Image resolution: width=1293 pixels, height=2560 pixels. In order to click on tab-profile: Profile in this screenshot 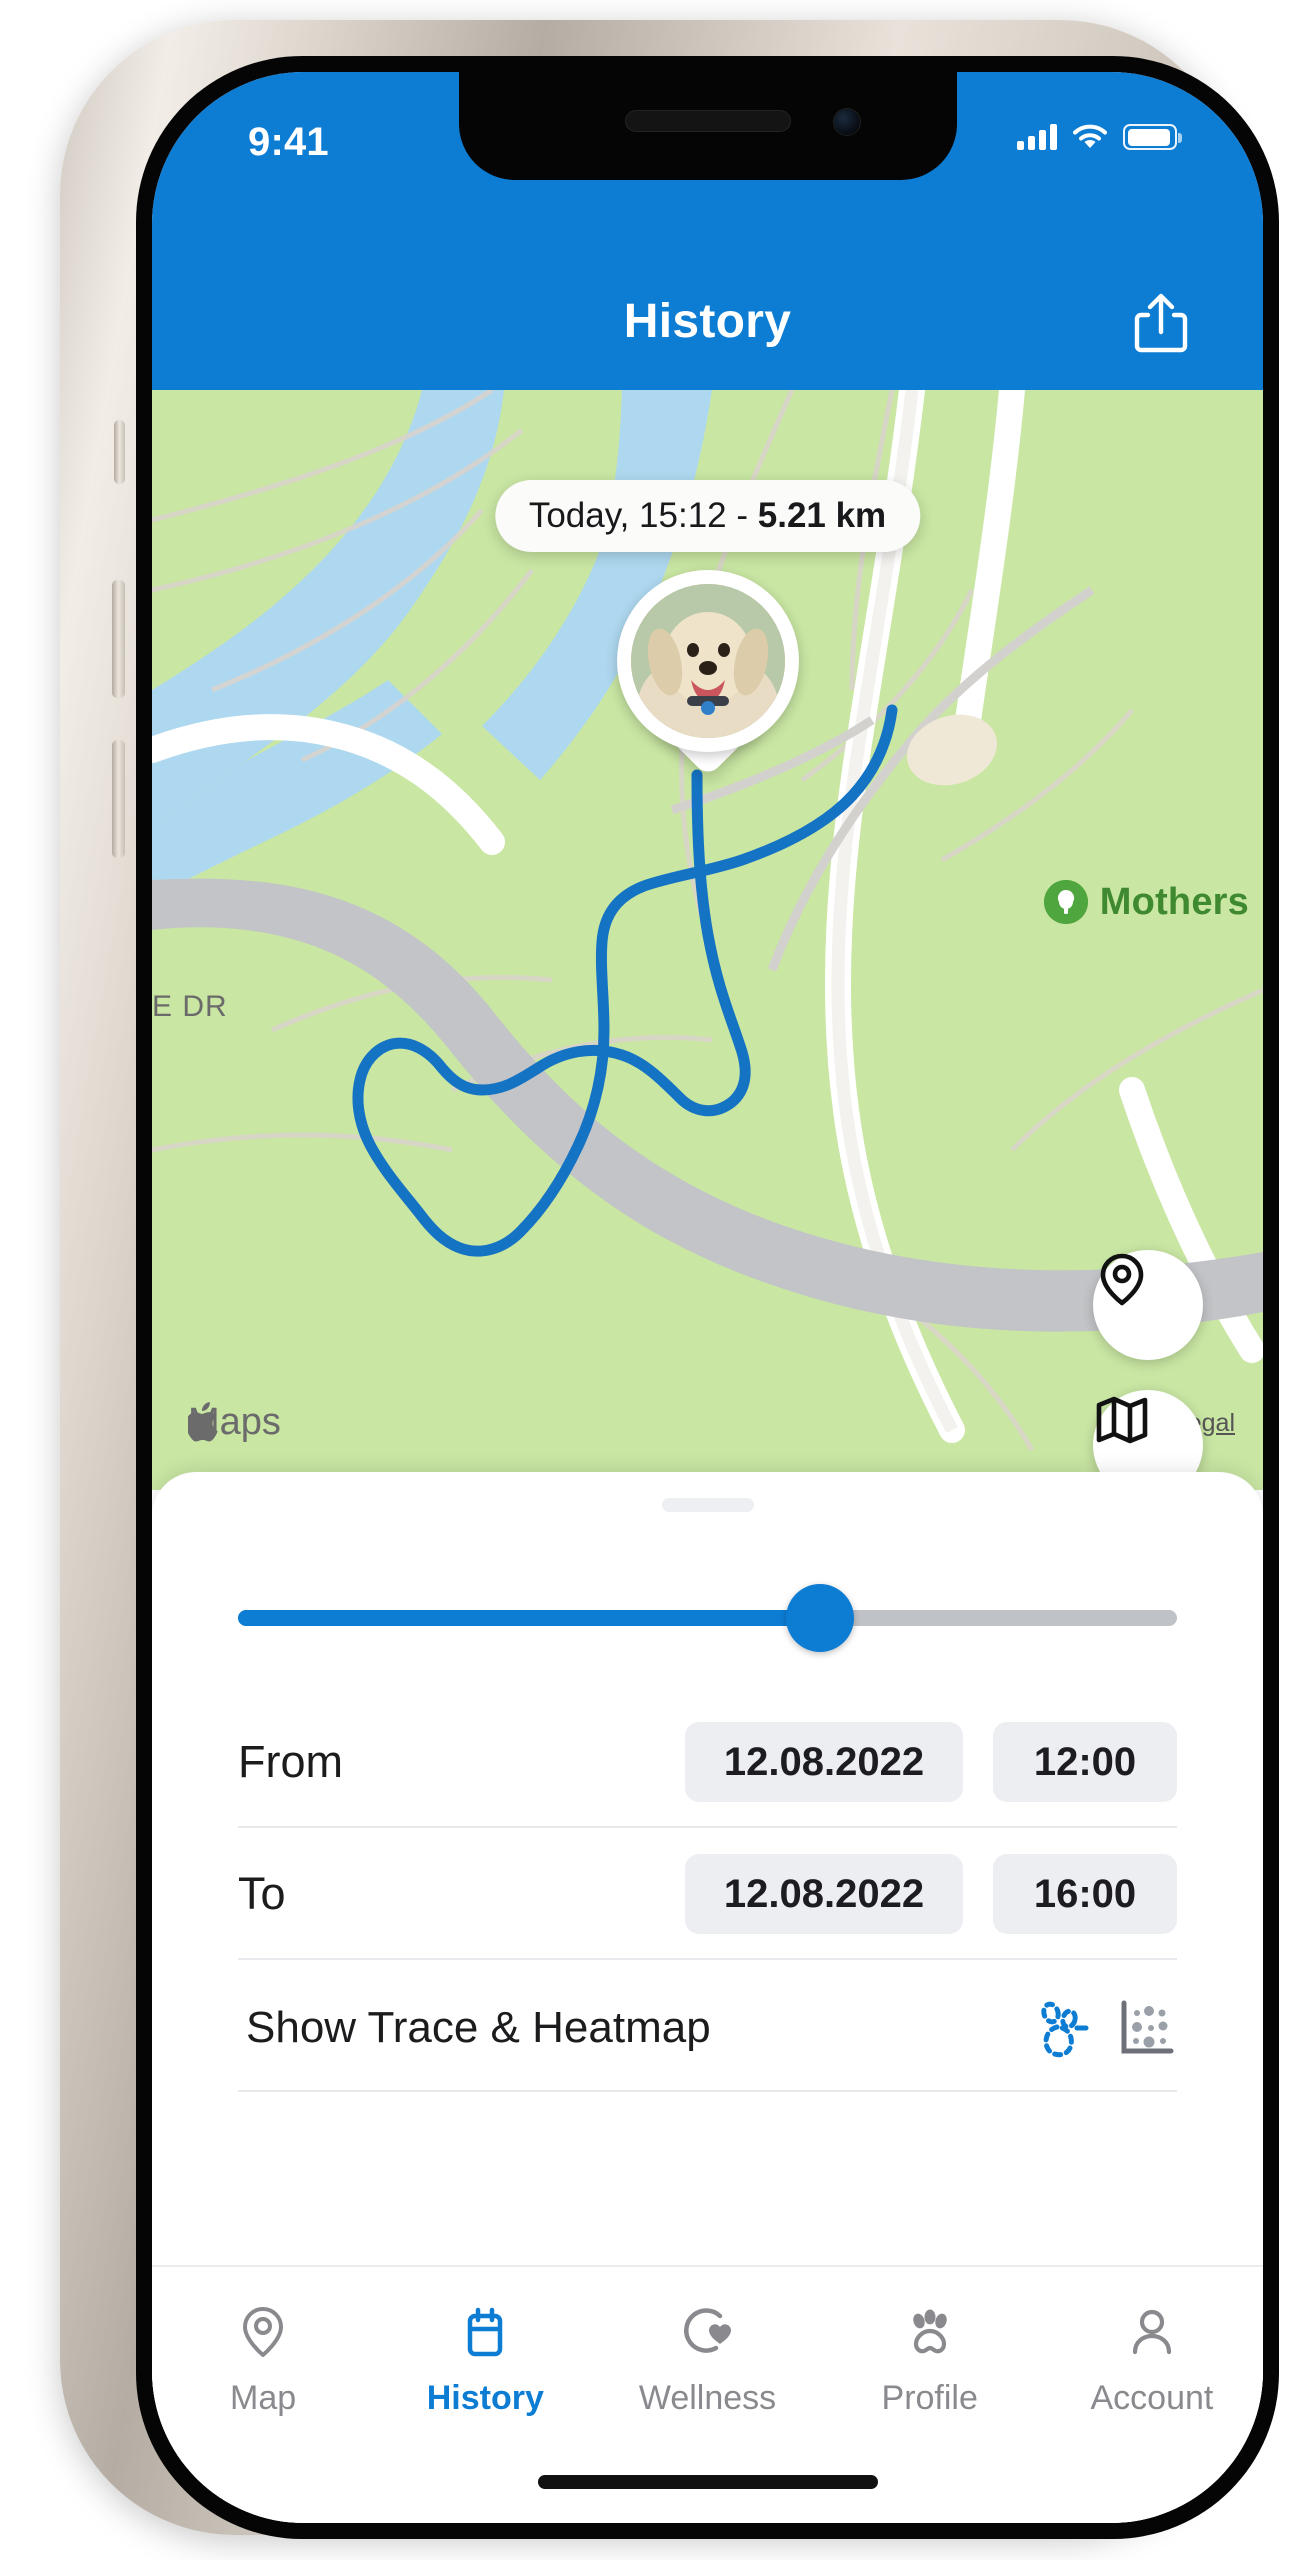, I will do `click(930, 2359)`.